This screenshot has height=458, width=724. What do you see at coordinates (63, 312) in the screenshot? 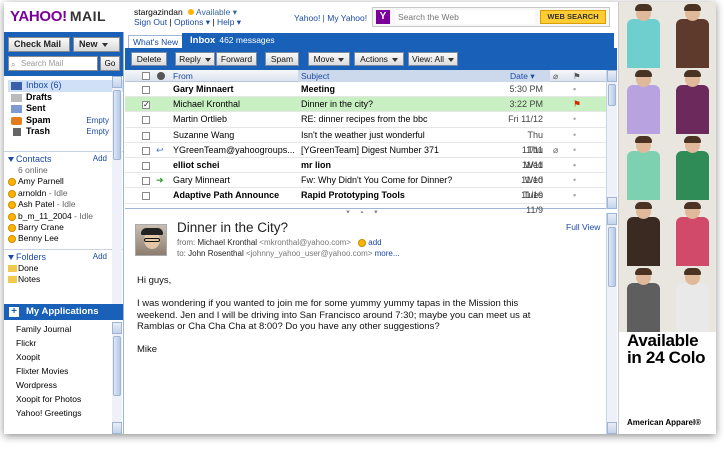
I see `my-applications-header: + My Applications` at bounding box center [63, 312].